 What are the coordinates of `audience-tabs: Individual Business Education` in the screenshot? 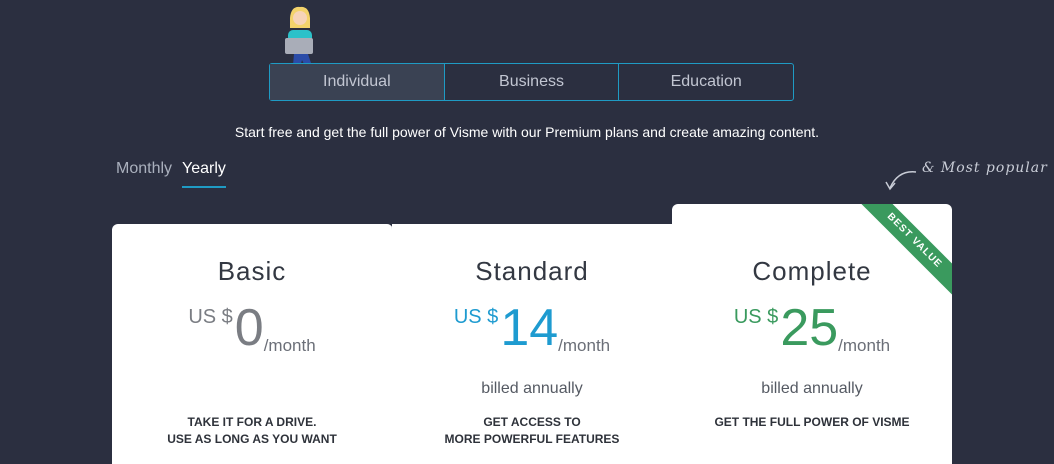 It's located at (531, 82).